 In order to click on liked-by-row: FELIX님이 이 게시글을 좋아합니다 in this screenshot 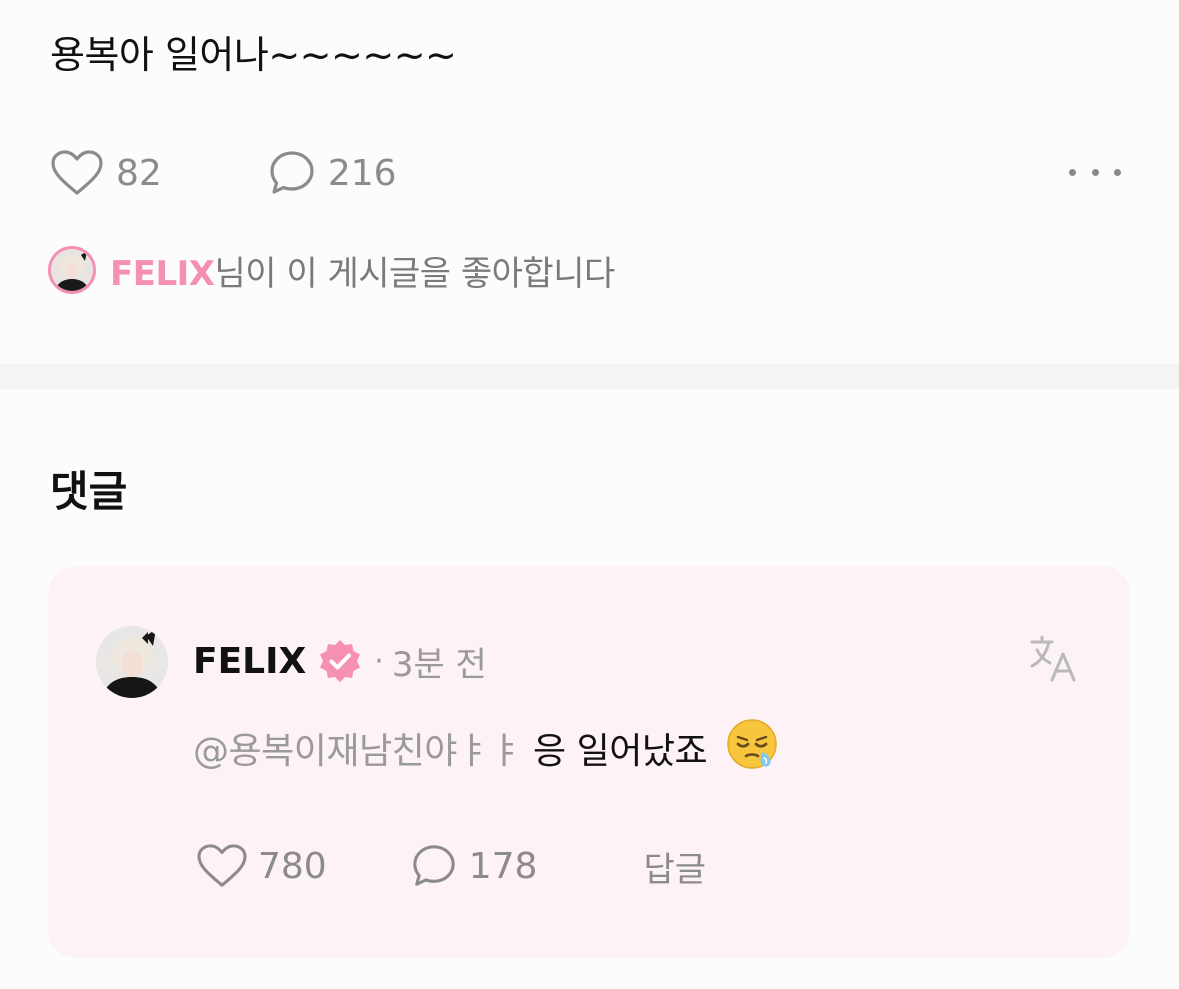, I will do `click(331, 270)`.